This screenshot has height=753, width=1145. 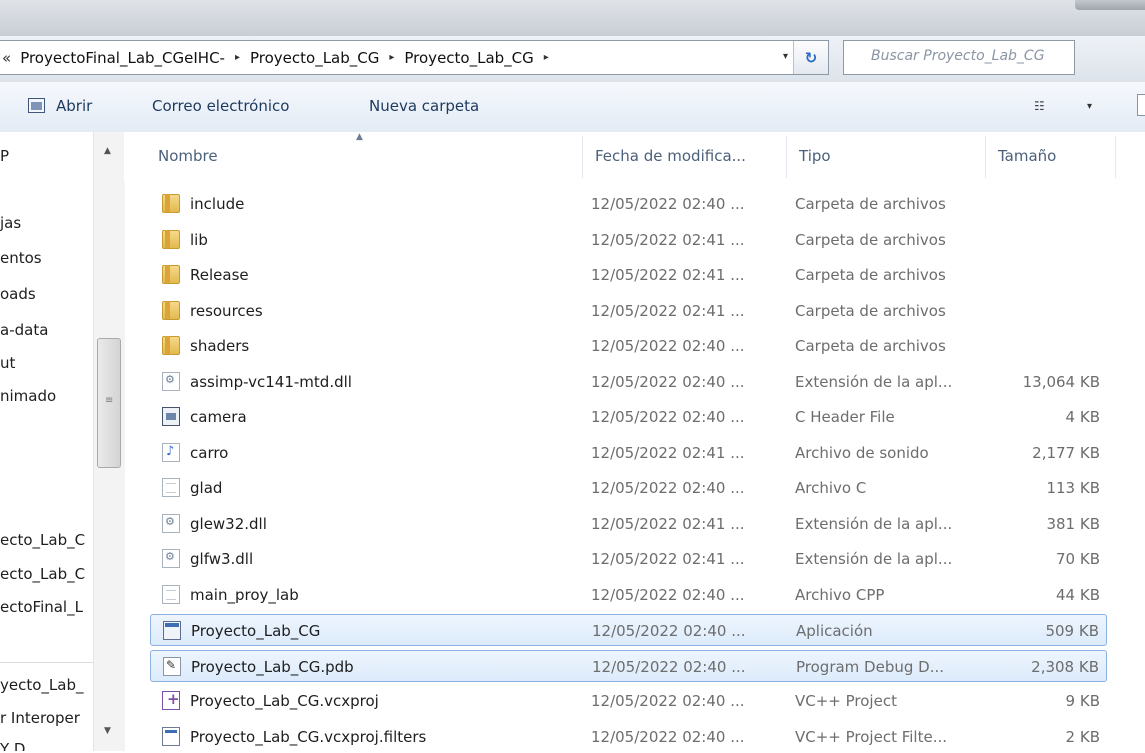 I want to click on breadcrumb-overflow: «, so click(x=7, y=58).